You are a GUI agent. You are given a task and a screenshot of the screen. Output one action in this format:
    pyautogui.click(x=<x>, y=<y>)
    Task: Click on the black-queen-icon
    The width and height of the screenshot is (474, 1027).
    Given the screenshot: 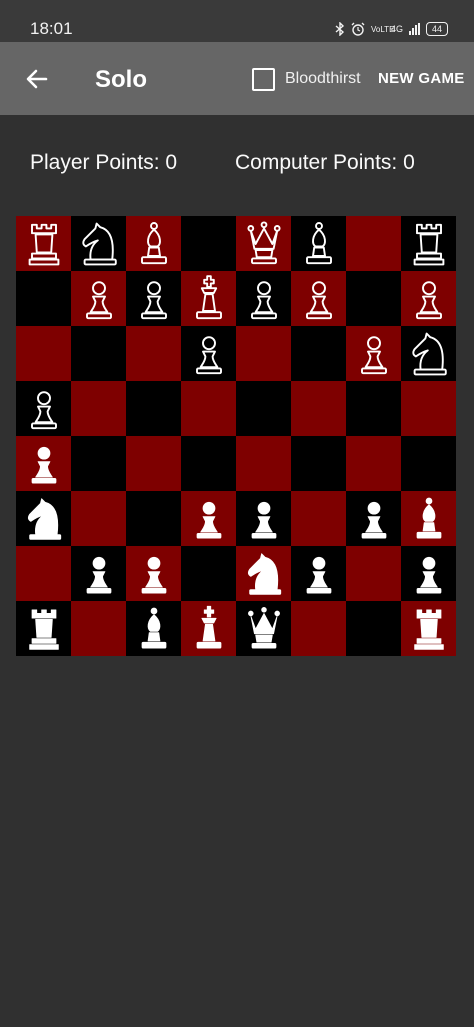 What is the action you would take?
    pyautogui.click(x=264, y=244)
    